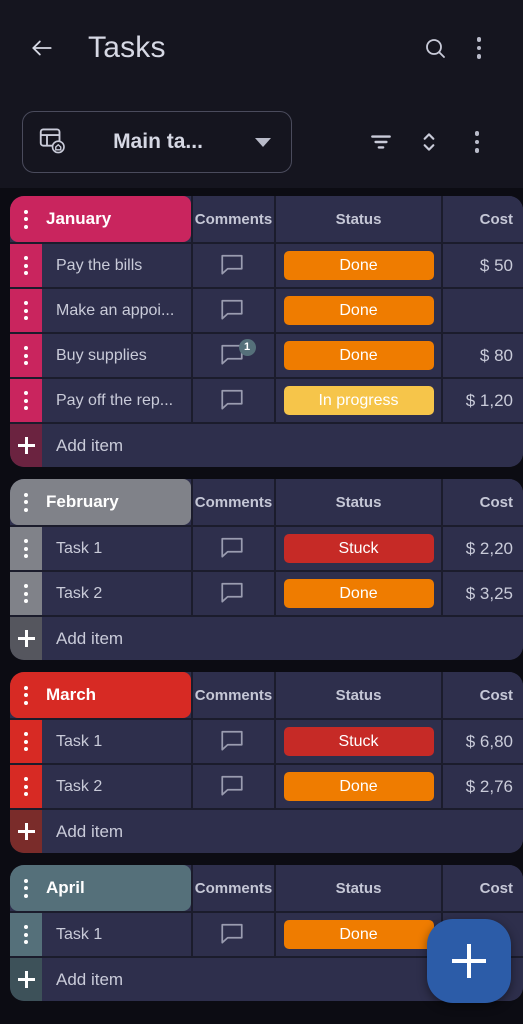  I want to click on group-name: April, so click(116, 888).